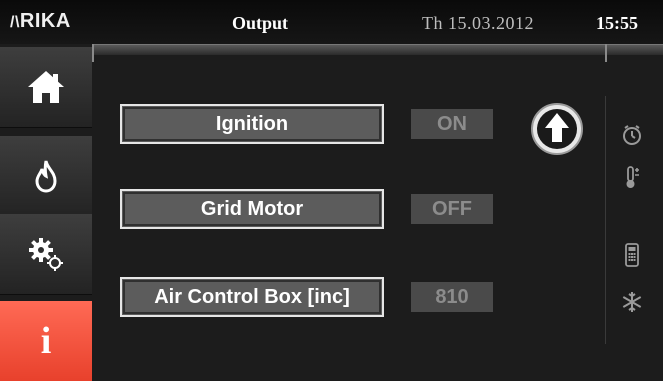 The width and height of the screenshot is (663, 381). I want to click on nav-settings-button, so click(46, 254).